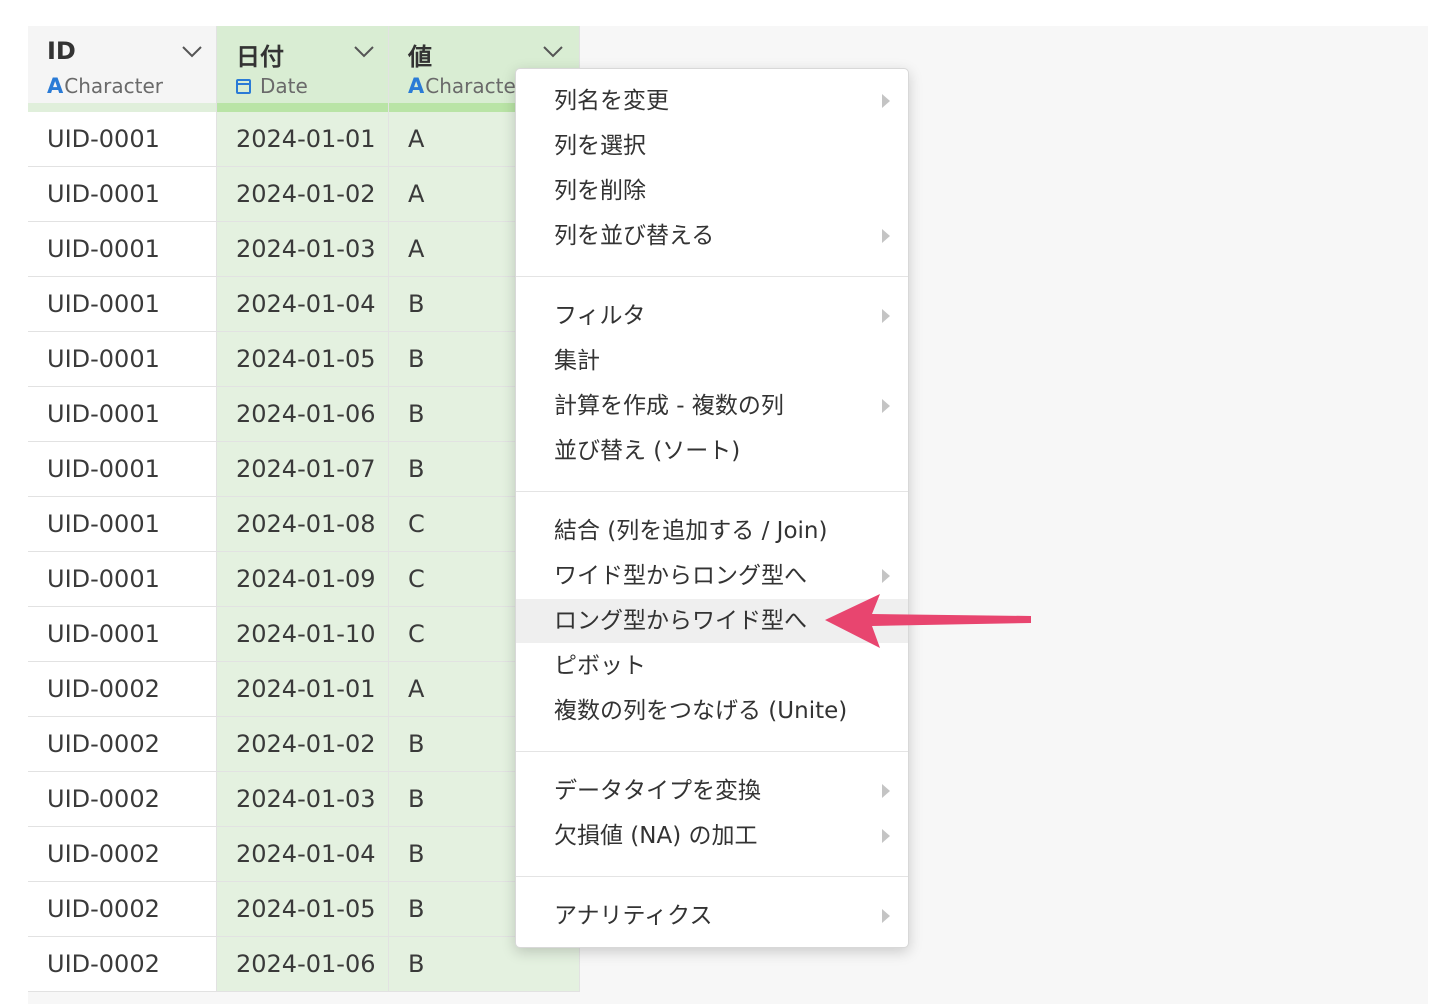  I want to click on column-header-id: ID A Character, so click(122, 64).